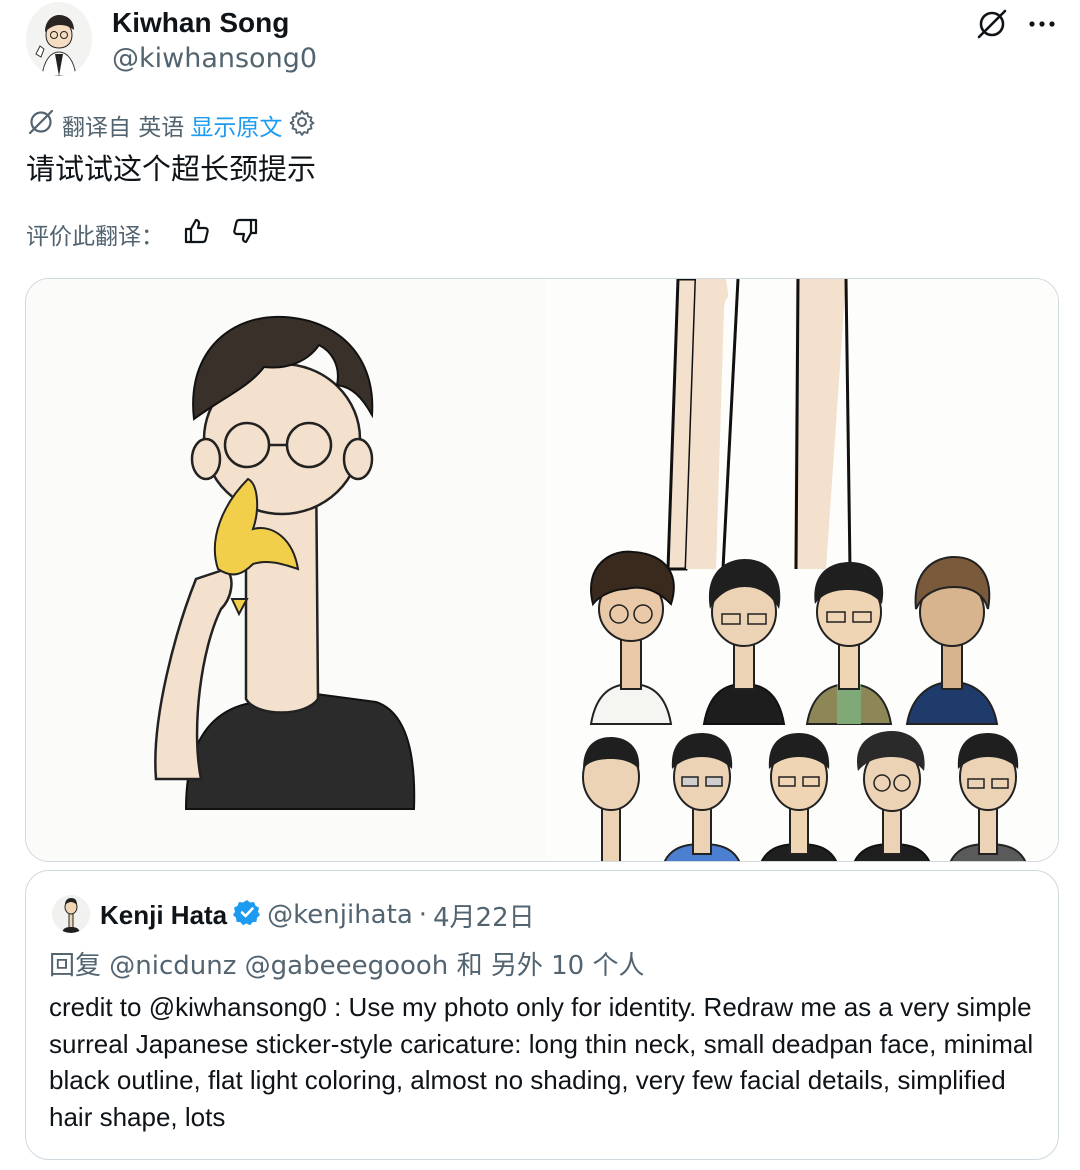 This screenshot has width=1080, height=1170. What do you see at coordinates (245, 234) in the screenshot?
I see `thumbs-down-icon` at bounding box center [245, 234].